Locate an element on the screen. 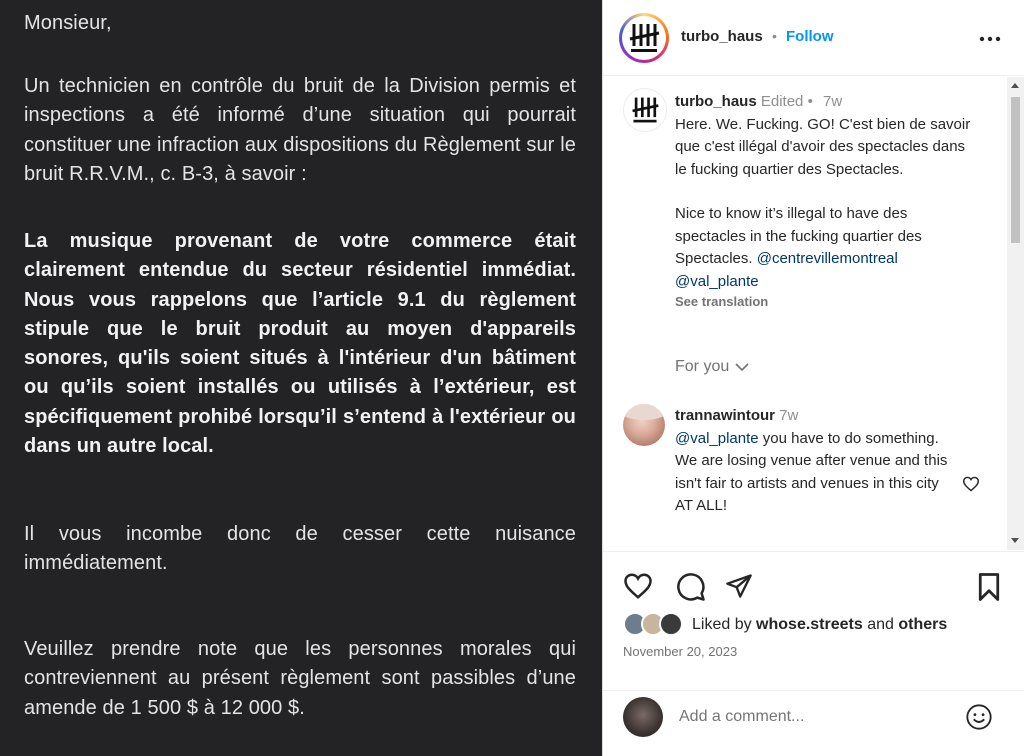 The width and height of the screenshot is (1024, 756). save-bookmark-icon is located at coordinates (989, 587).